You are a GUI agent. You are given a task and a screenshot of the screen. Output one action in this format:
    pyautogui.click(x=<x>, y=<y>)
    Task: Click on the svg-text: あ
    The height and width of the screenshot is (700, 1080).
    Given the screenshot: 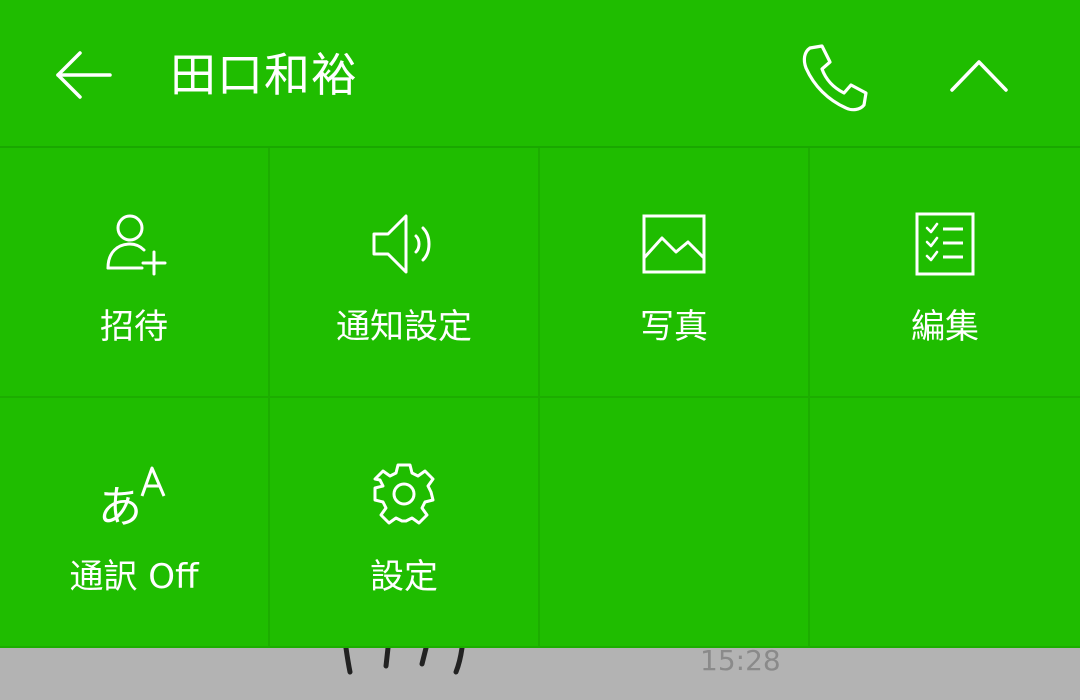 What is the action you would take?
    pyautogui.click(x=120, y=507)
    